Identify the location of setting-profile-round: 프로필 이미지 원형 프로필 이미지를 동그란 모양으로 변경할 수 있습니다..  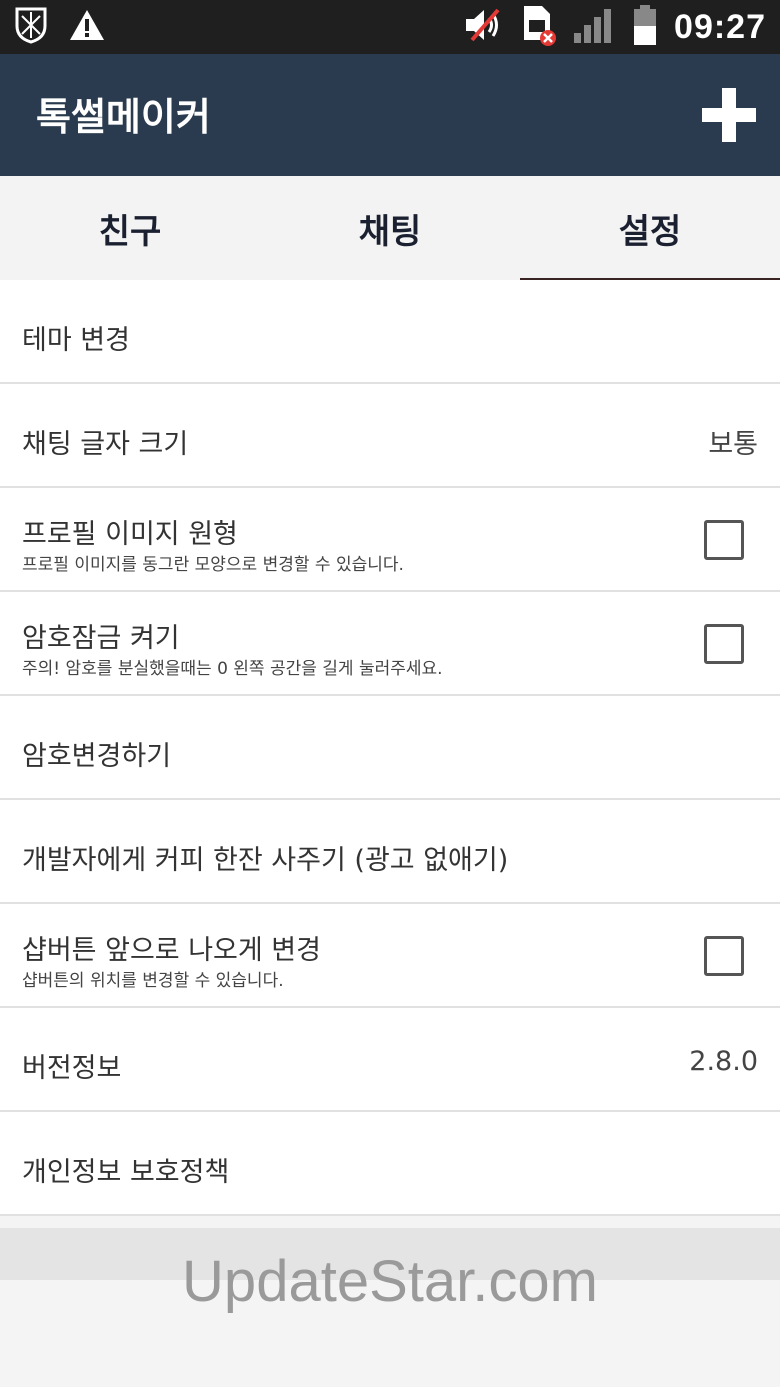
(390, 540).